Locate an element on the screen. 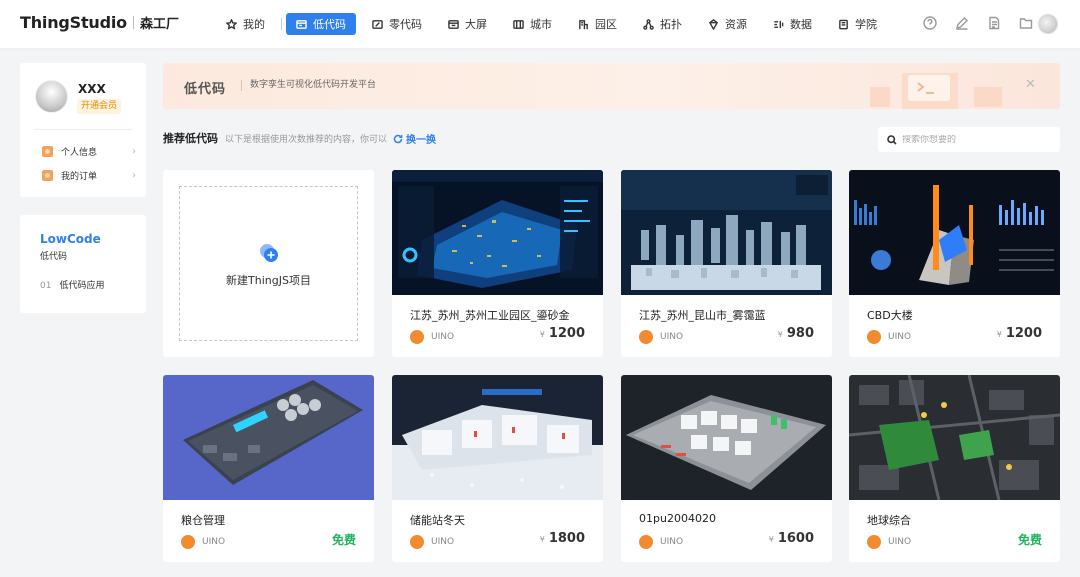  nav-label: 资源 is located at coordinates (736, 24).